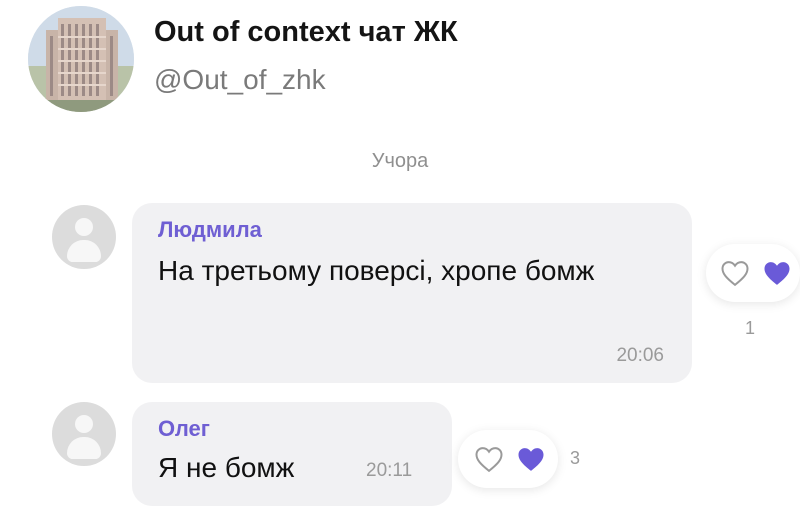 This screenshot has width=800, height=509. Describe the element at coordinates (389, 470) in the screenshot. I see `message-time: 20:11` at that location.